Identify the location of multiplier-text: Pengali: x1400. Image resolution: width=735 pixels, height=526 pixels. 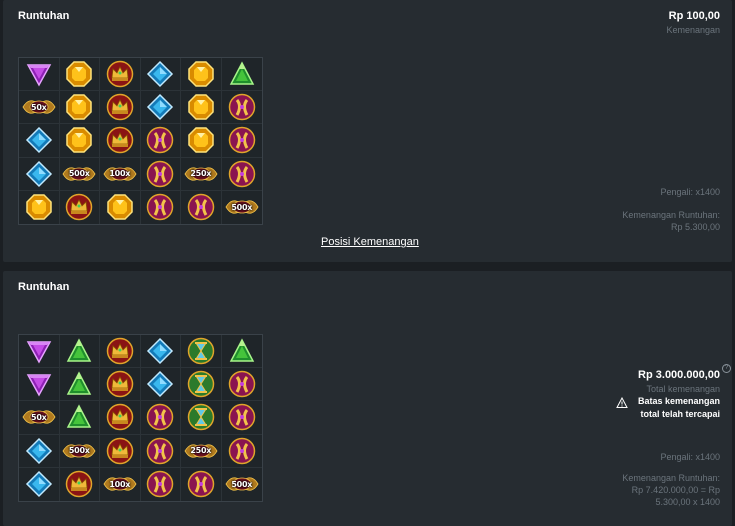
(690, 457).